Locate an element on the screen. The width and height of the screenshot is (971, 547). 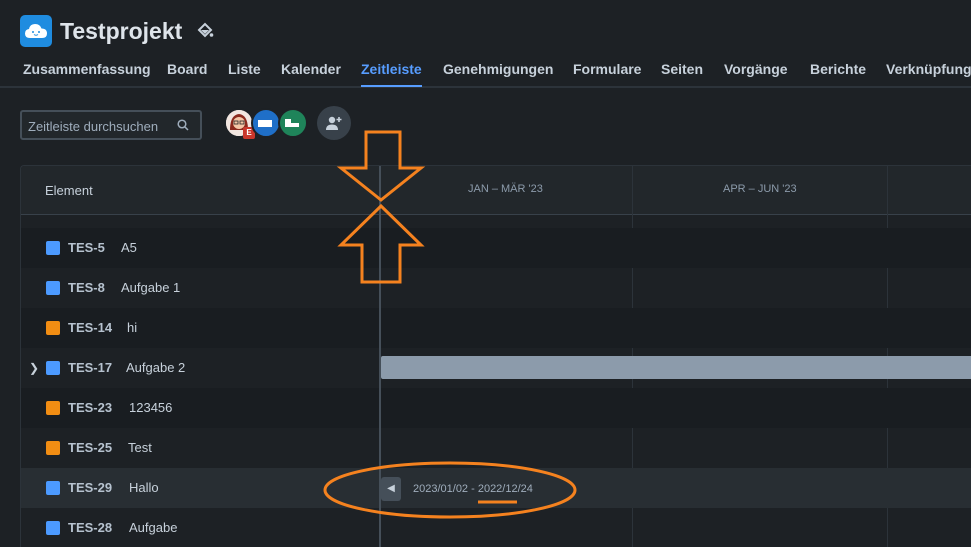
arrow-left-icon: ◀ is located at coordinates (391, 489).